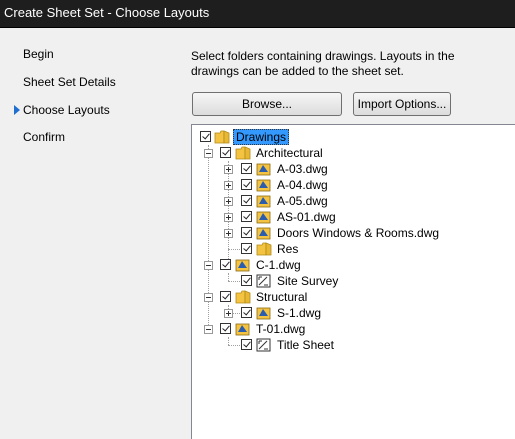  What do you see at coordinates (299, 313) in the screenshot?
I see `tree-label: S-1.dwg` at bounding box center [299, 313].